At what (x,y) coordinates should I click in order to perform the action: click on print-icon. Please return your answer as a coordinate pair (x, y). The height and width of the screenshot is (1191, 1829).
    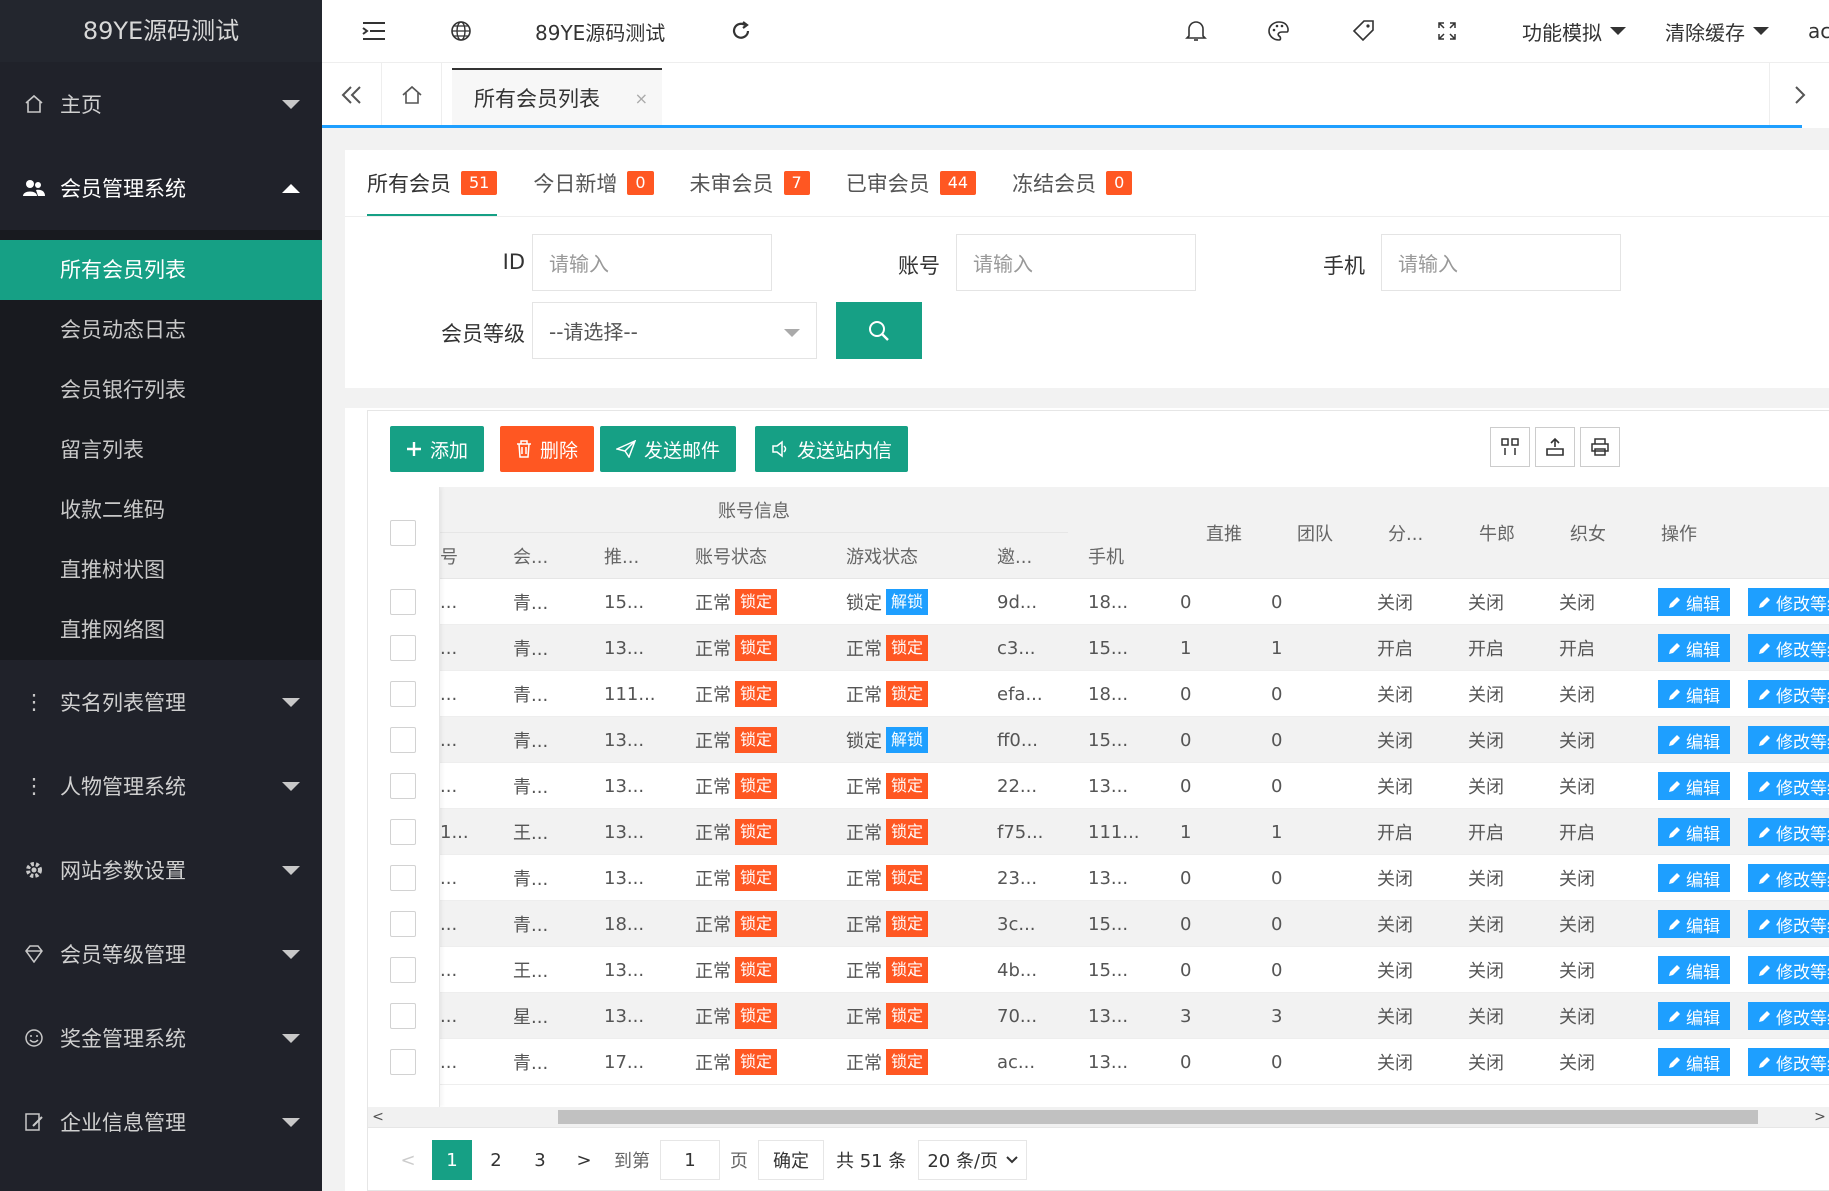
    Looking at the image, I should click on (1600, 447).